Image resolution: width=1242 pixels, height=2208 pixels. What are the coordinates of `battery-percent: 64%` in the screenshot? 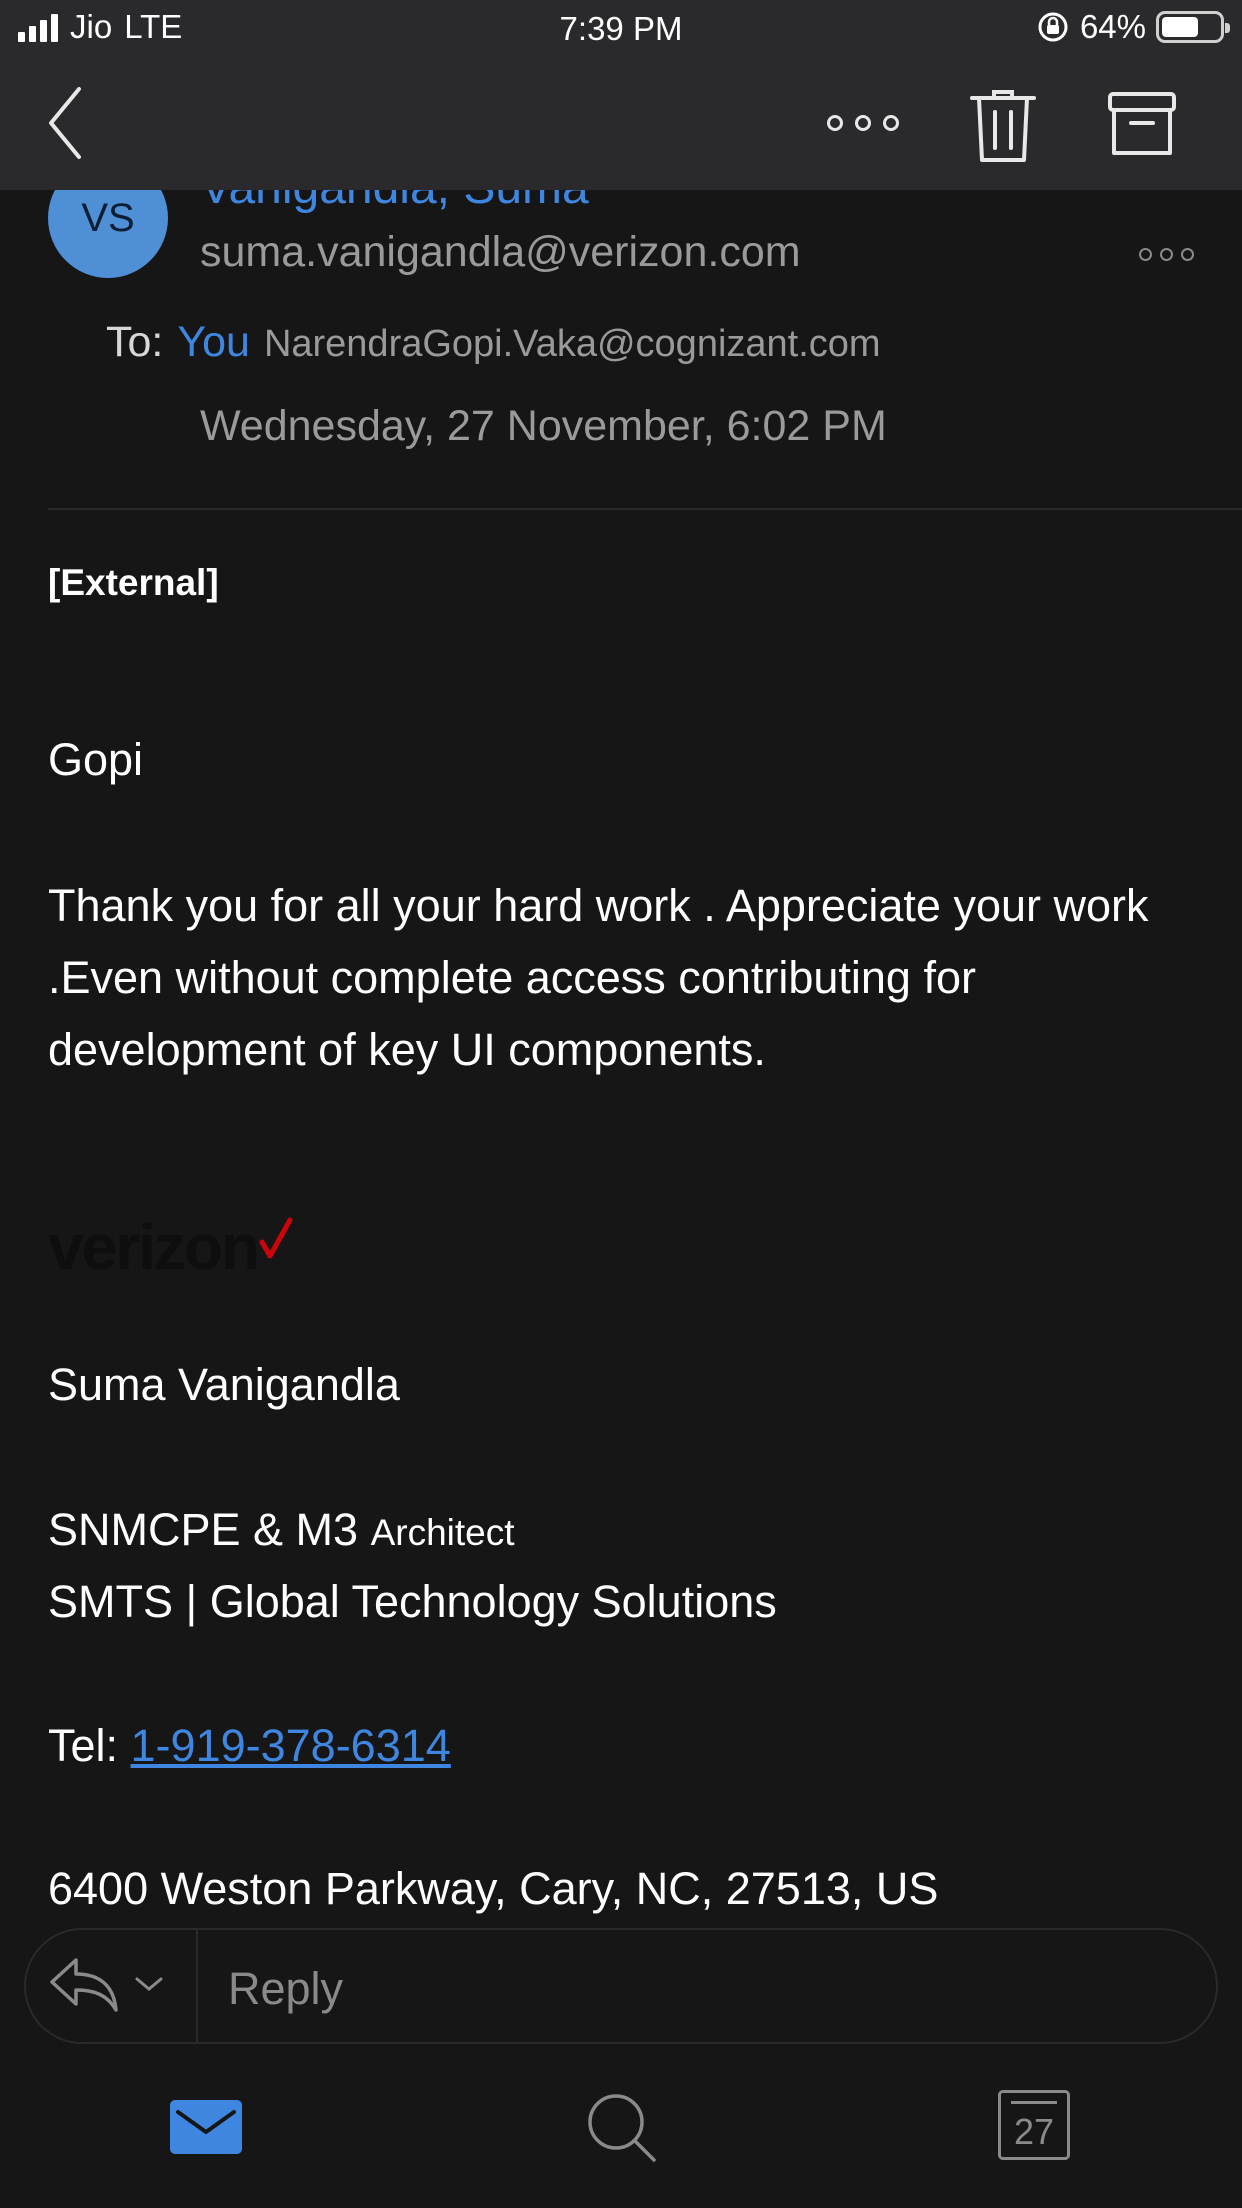 It's located at (1112, 26).